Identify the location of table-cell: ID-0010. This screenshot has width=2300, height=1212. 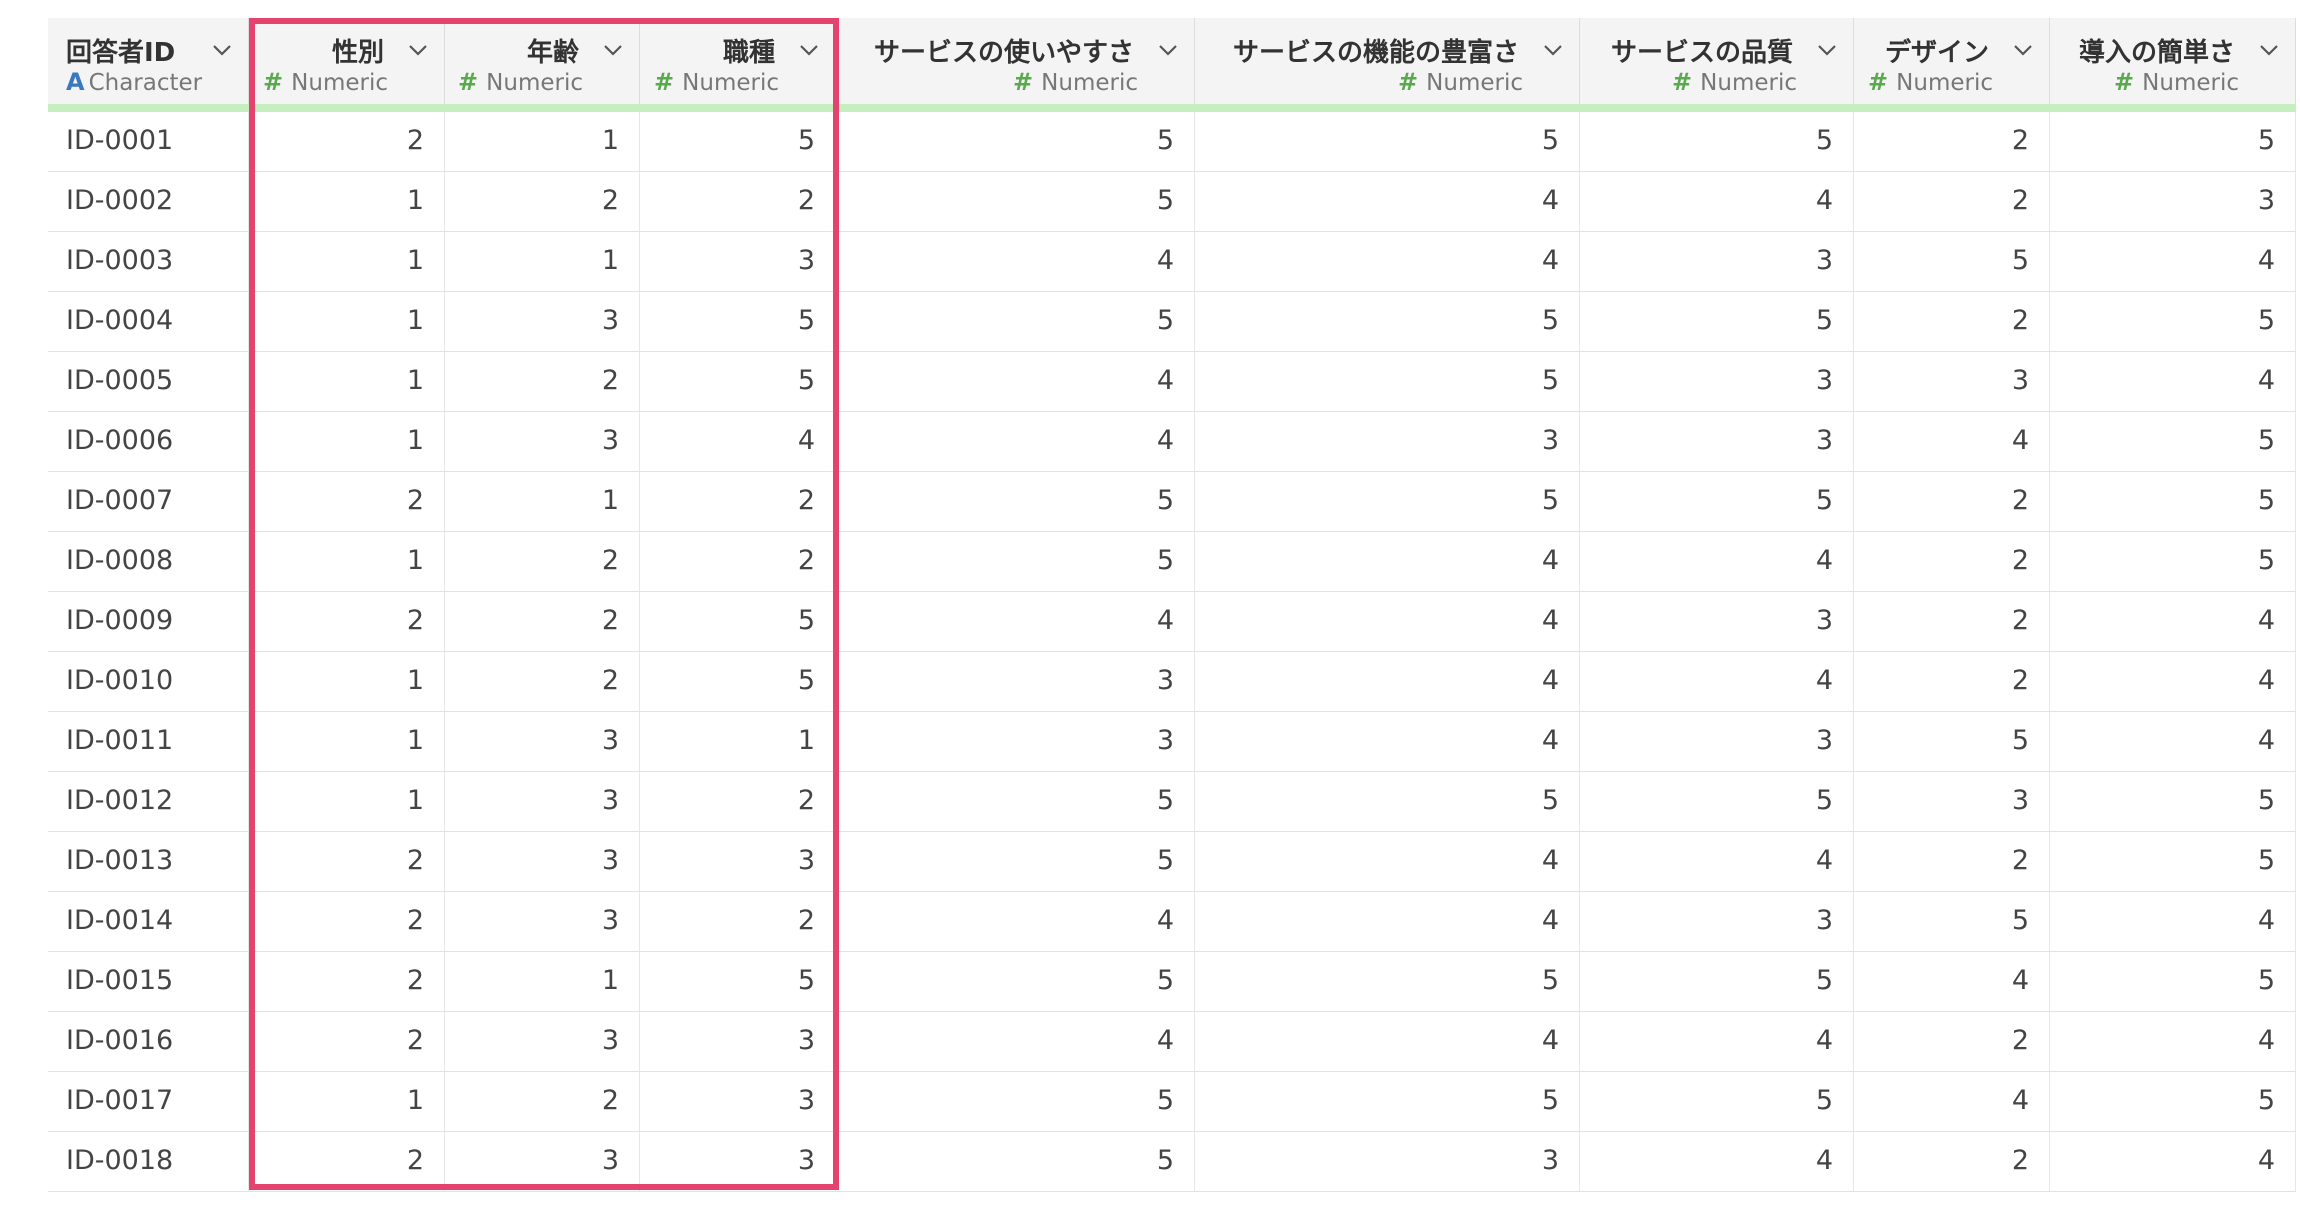
(148, 681).